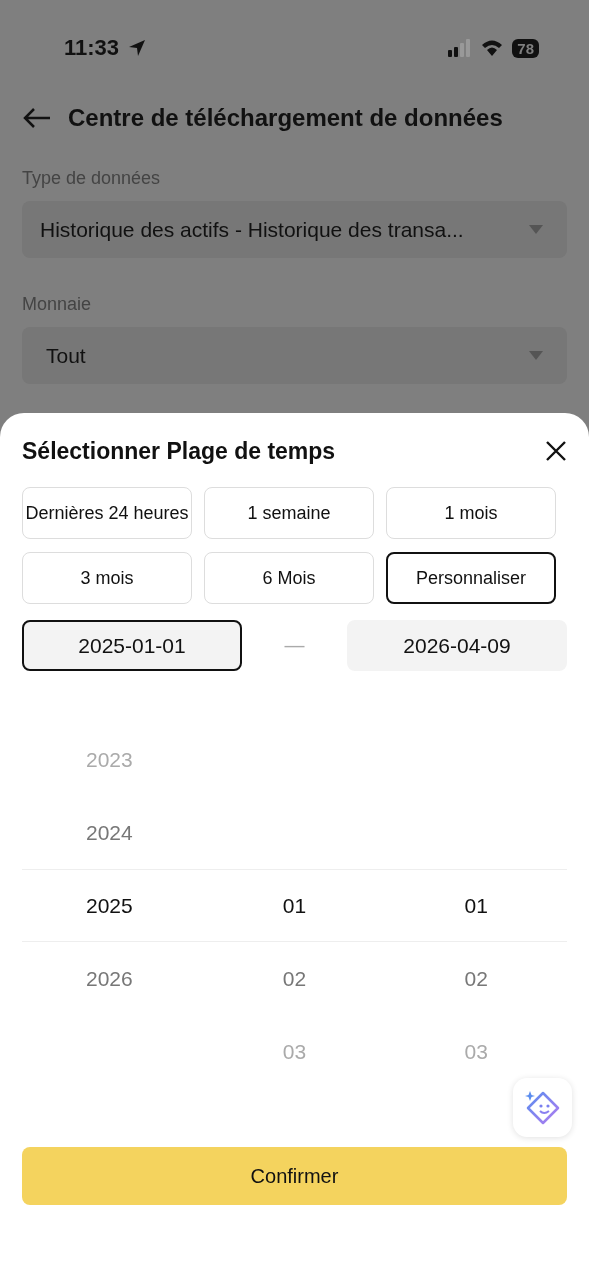 This screenshot has height=1280, width=589. What do you see at coordinates (109, 978) in the screenshot?
I see `wheel-item: 2026` at bounding box center [109, 978].